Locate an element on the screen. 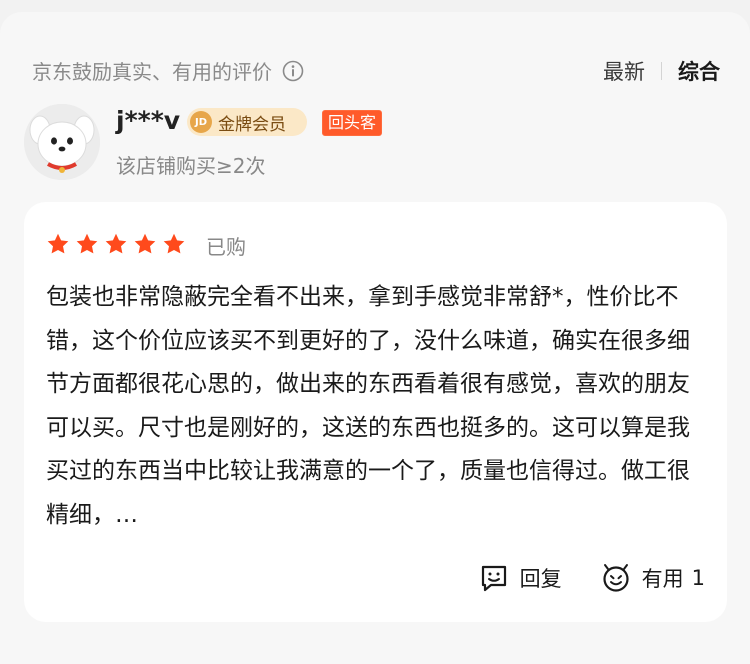  reply-label: 回复 is located at coordinates (540, 579).